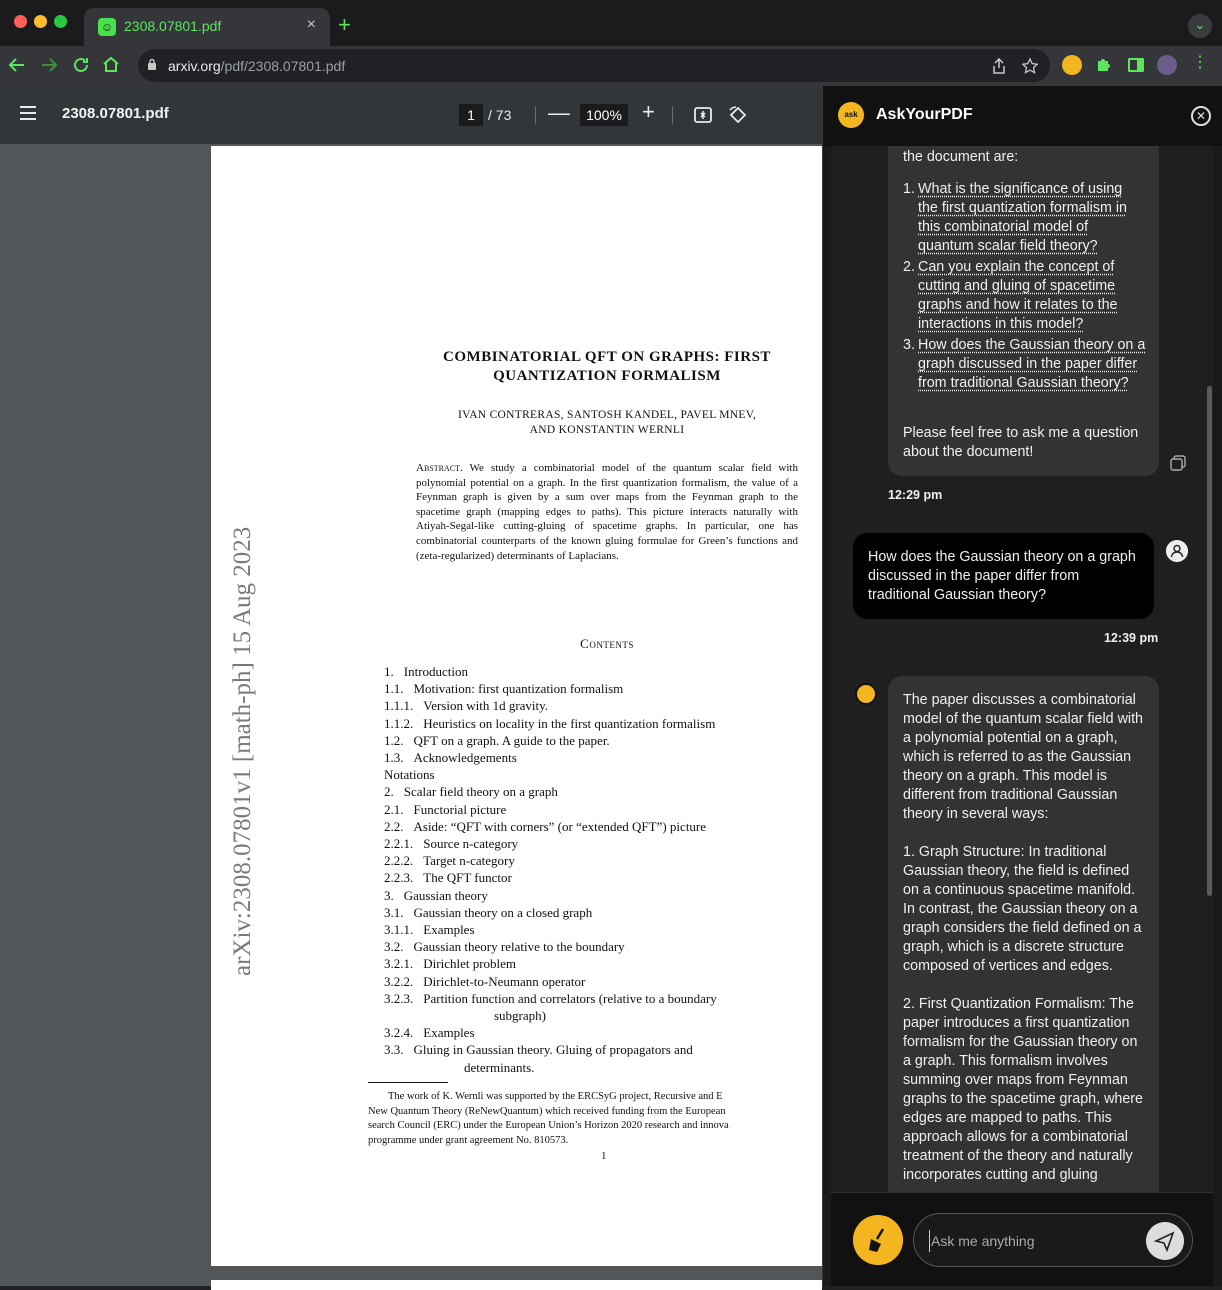 Image resolution: width=1222 pixels, height=1290 pixels. I want to click on fit-to-page-icon, so click(703, 115).